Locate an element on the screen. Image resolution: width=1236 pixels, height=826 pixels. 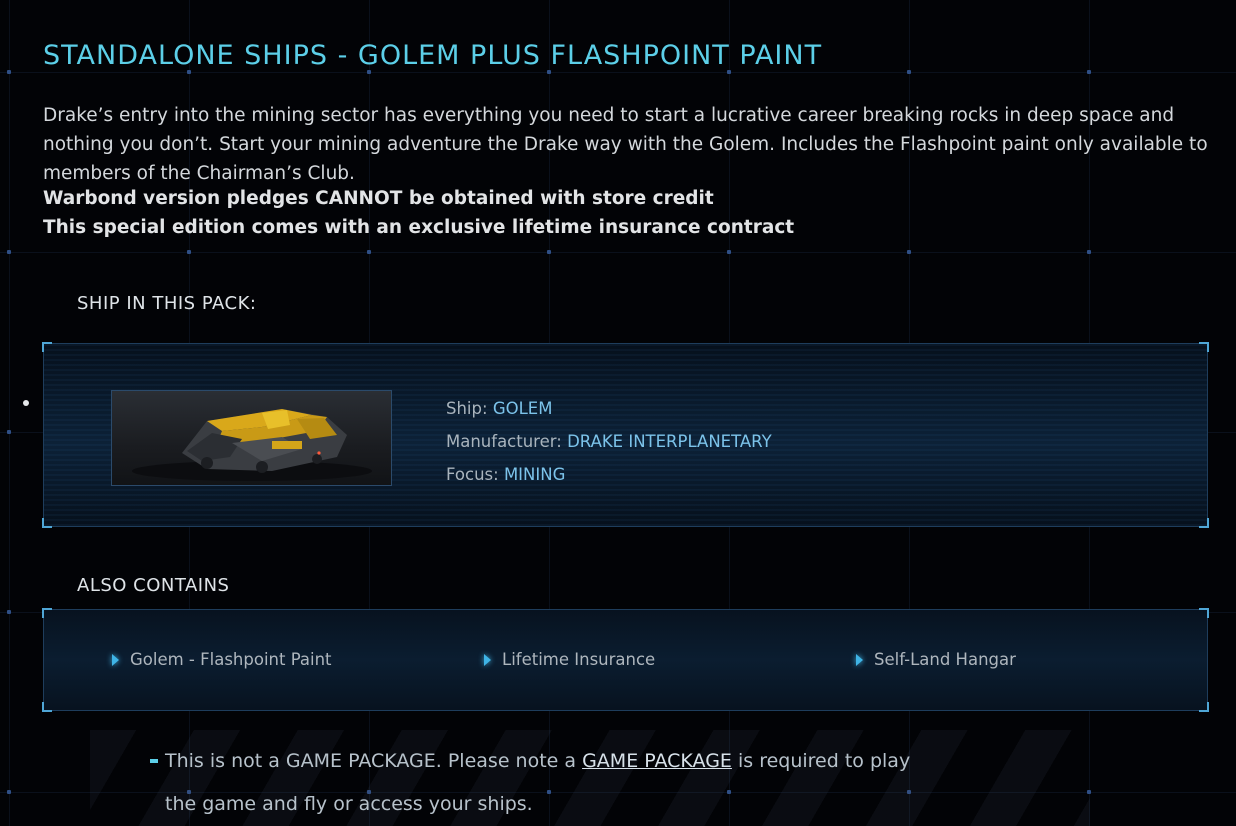
note-bullet-icon is located at coordinates (154, 761).